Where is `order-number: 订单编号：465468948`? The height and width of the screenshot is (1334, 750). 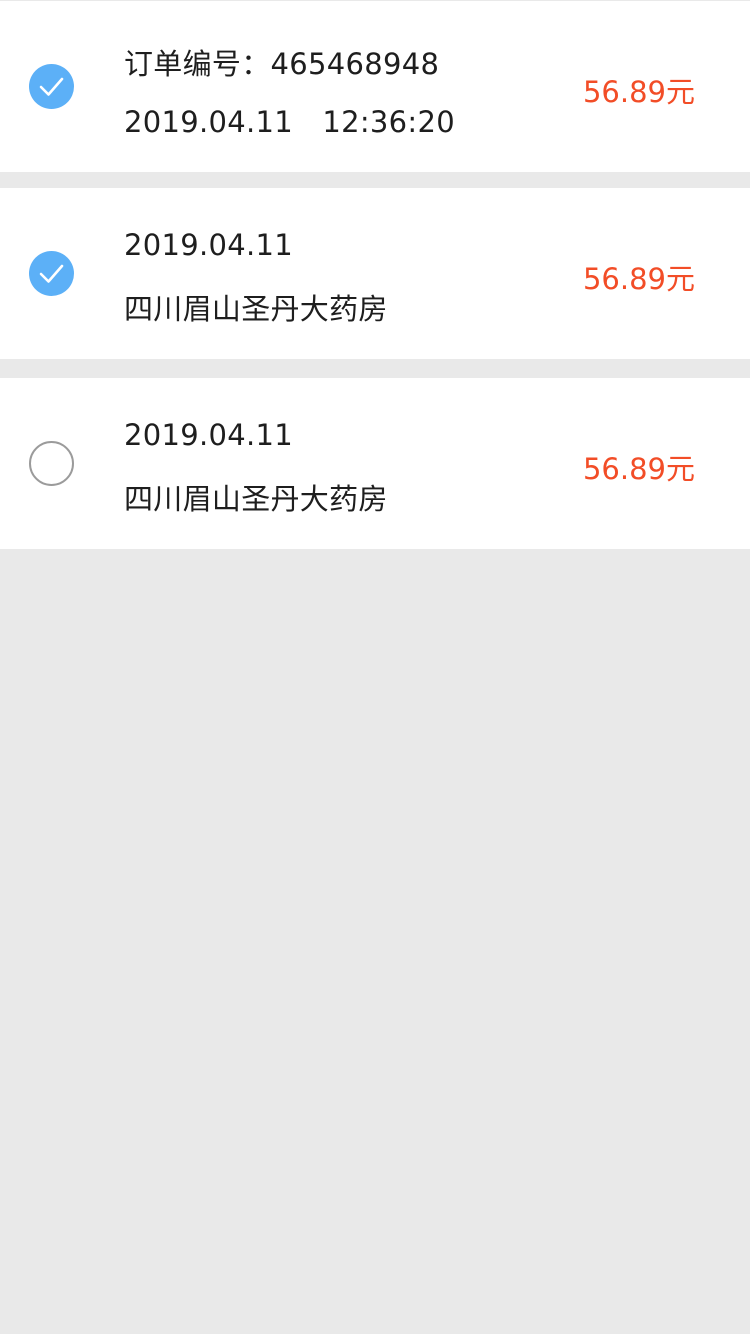 order-number: 订单编号：465468948 is located at coordinates (282, 64).